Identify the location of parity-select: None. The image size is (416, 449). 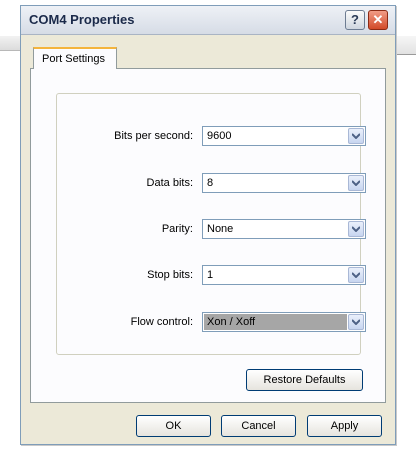
(284, 229).